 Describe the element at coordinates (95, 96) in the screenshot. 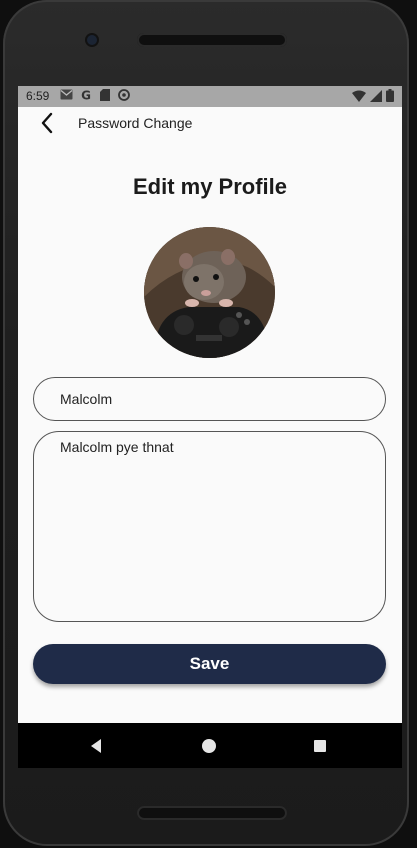

I see `status-notification-icons: G` at that location.